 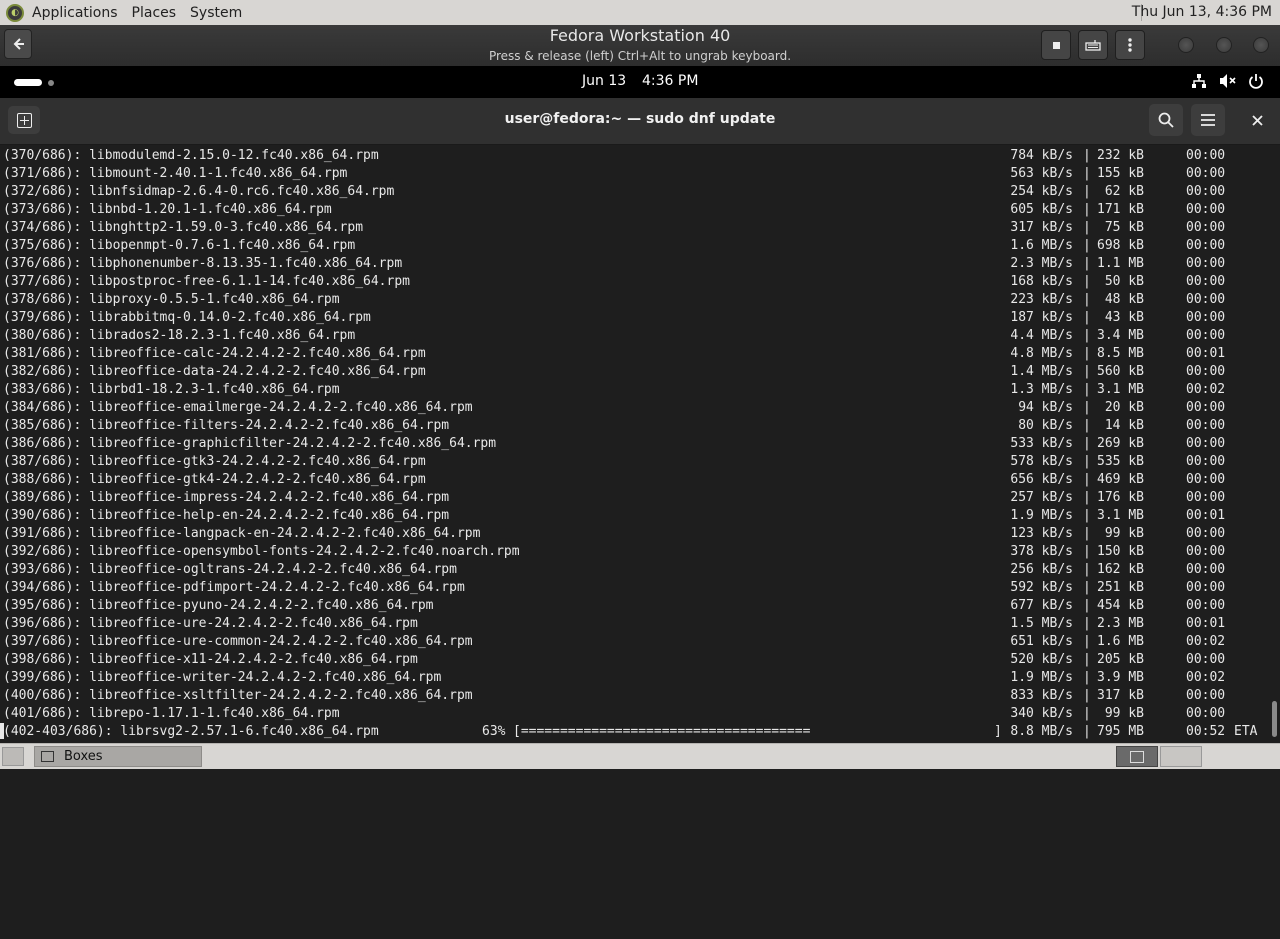 What do you see at coordinates (1257, 120) in the screenshot?
I see `terminal-close-button` at bounding box center [1257, 120].